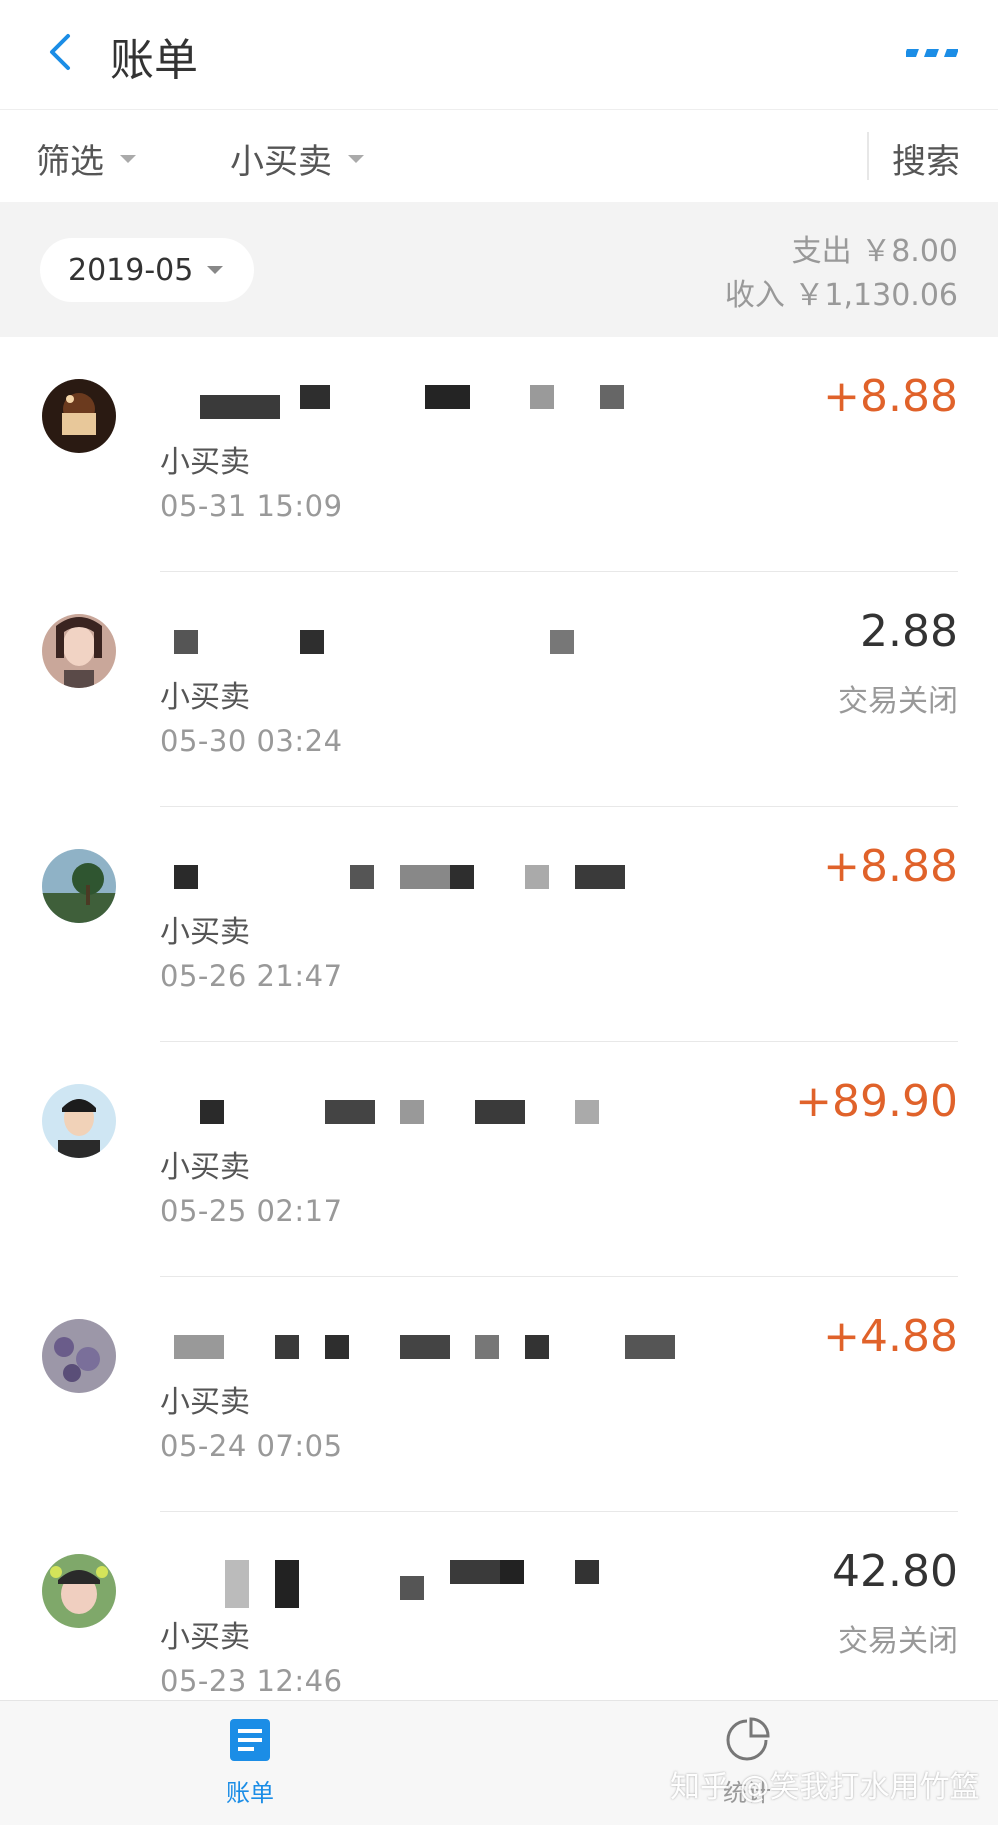  Describe the element at coordinates (841, 295) in the screenshot. I see `income-total: 收入 ￥1,130.06` at that location.